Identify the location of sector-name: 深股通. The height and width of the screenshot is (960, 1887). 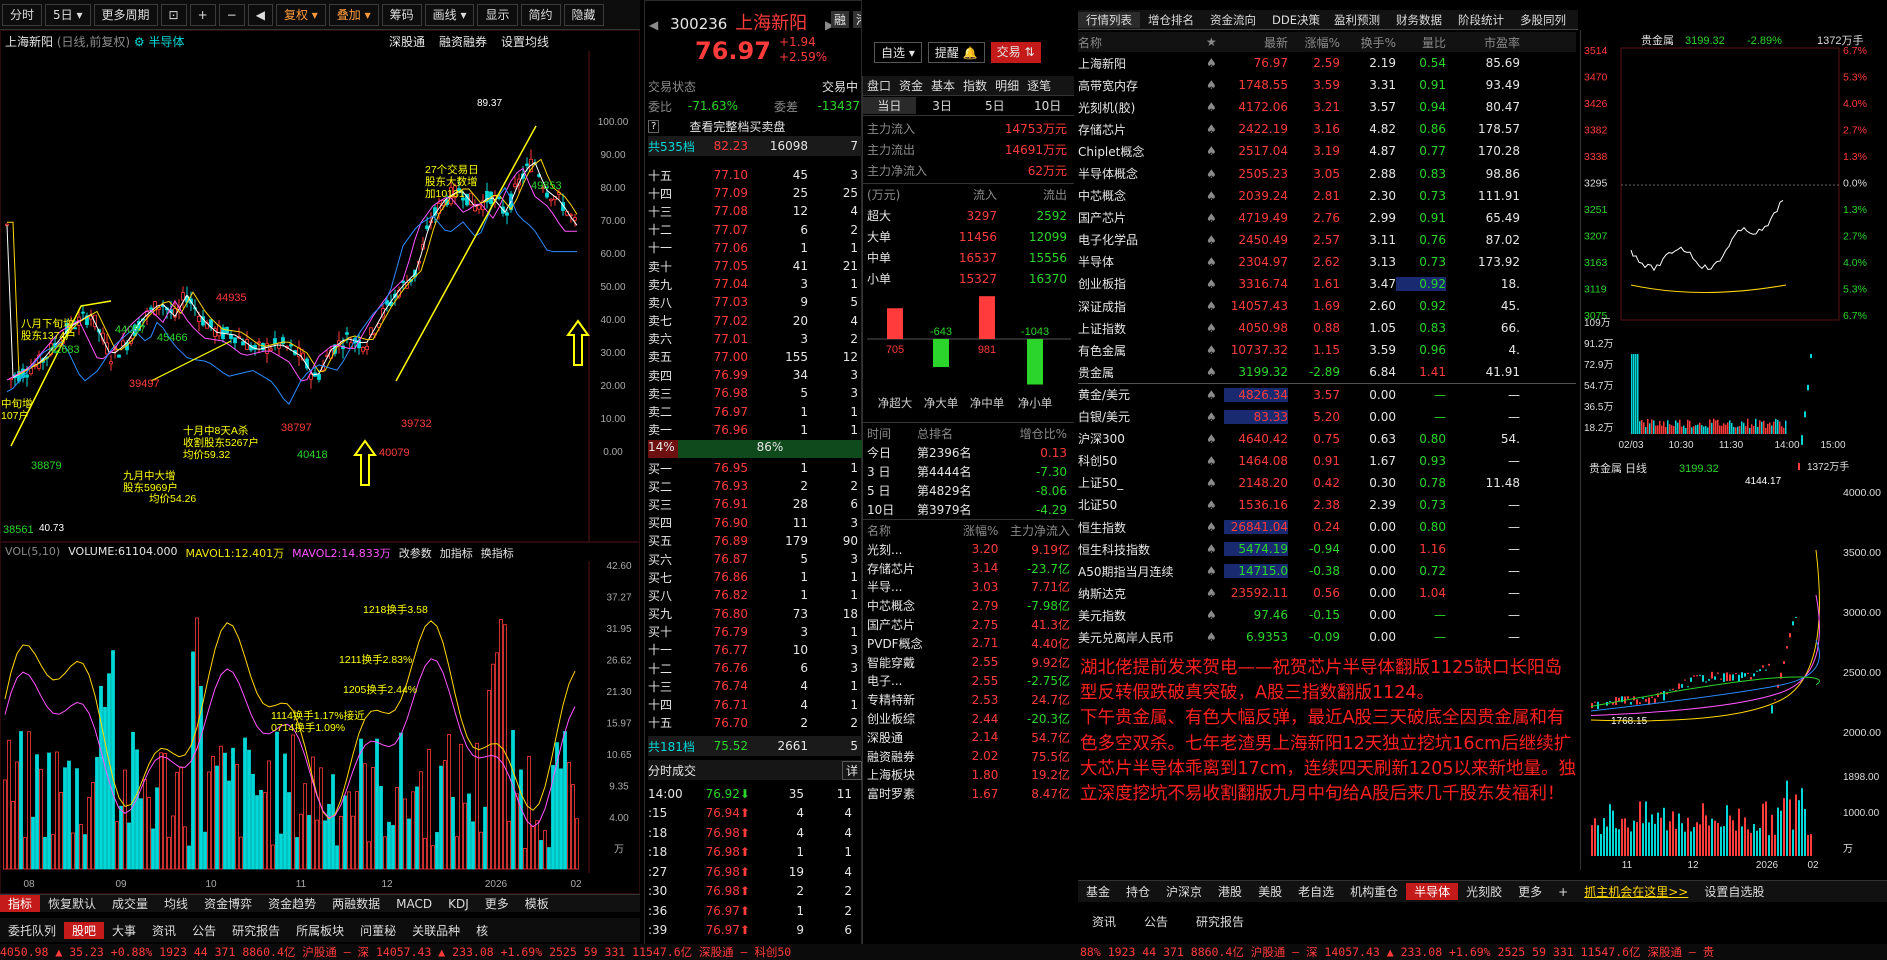
(907, 737).